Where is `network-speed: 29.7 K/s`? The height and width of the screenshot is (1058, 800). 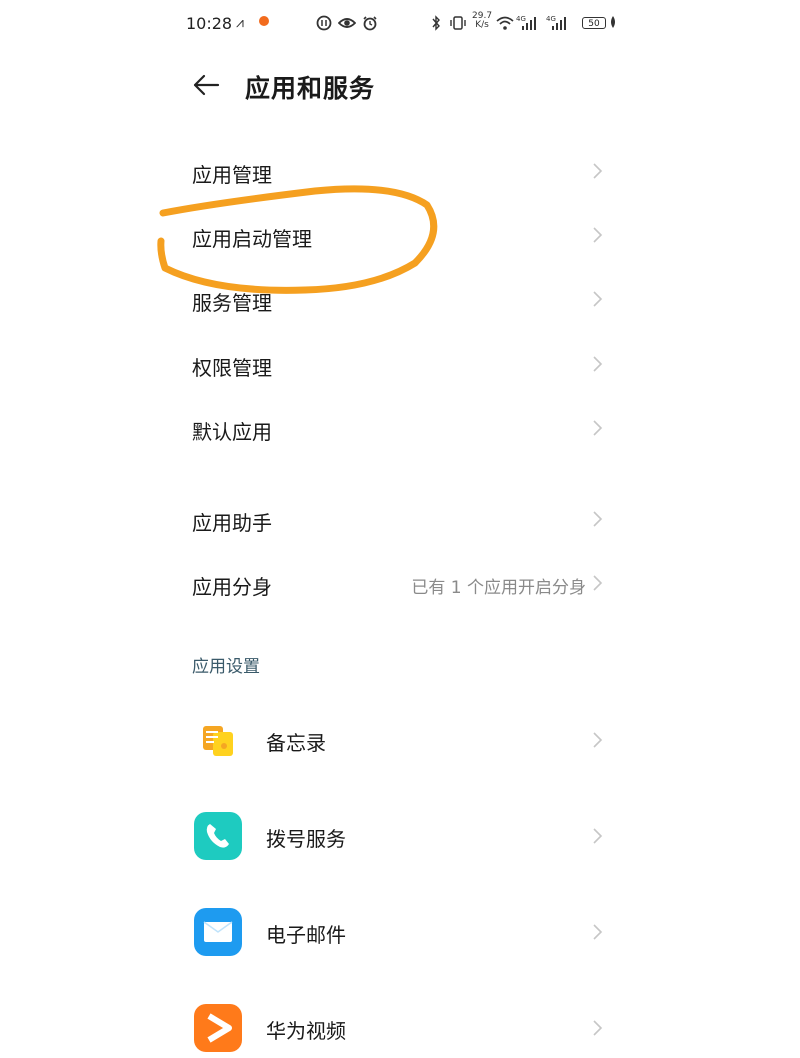
network-speed: 29.7 K/s is located at coordinates (482, 20).